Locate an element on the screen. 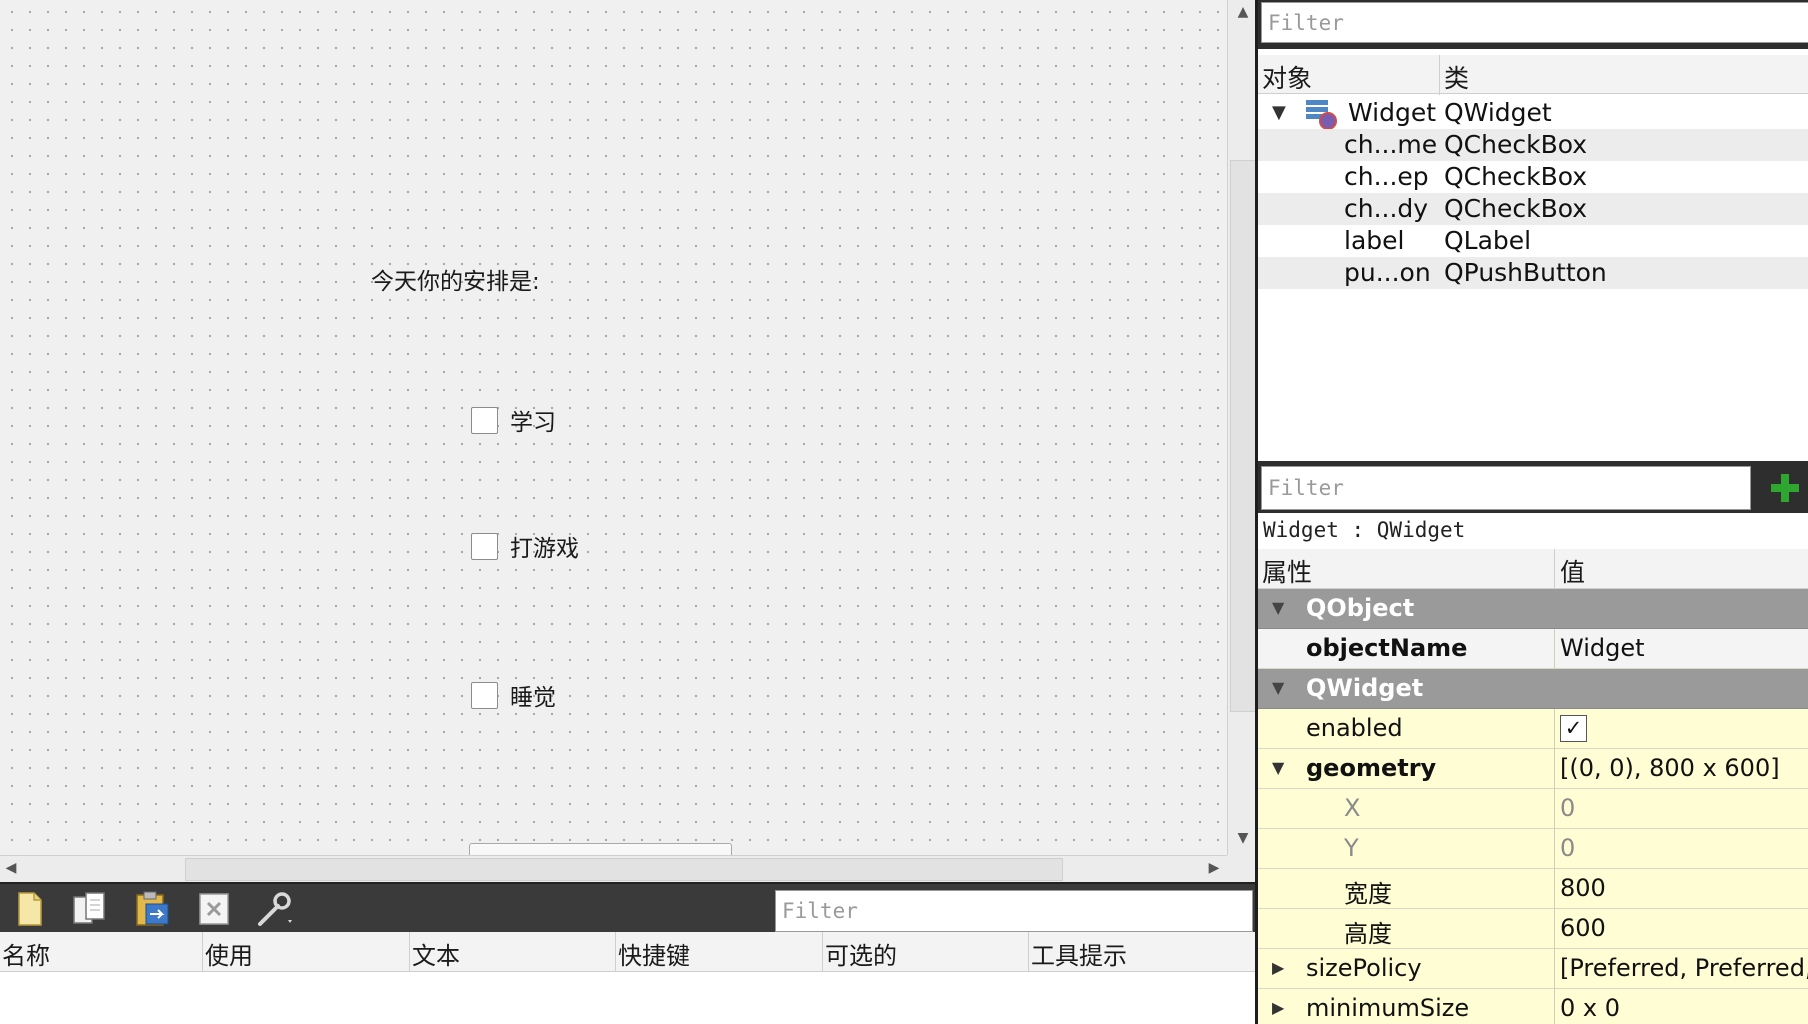 This screenshot has width=1808, height=1024. tree-row: ch...dy QCheckBox is located at coordinates (1533, 209).